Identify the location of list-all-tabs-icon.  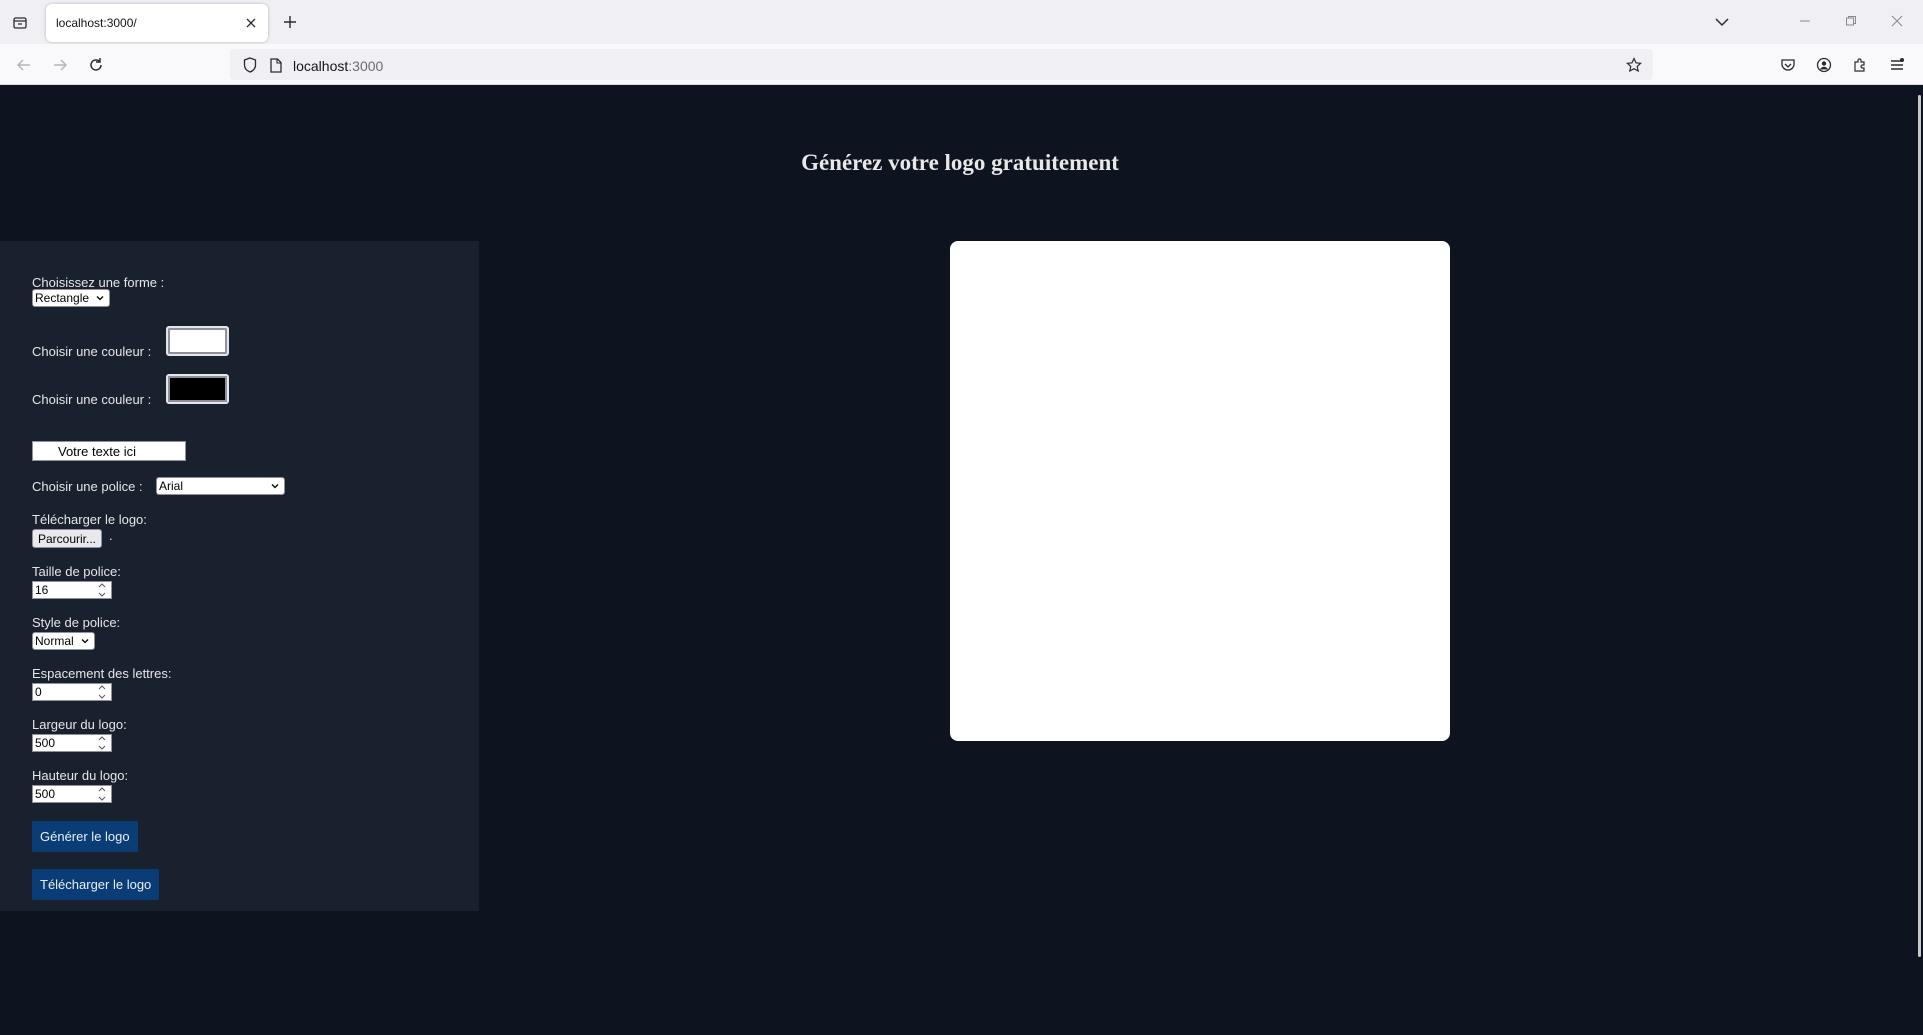
(1722, 22).